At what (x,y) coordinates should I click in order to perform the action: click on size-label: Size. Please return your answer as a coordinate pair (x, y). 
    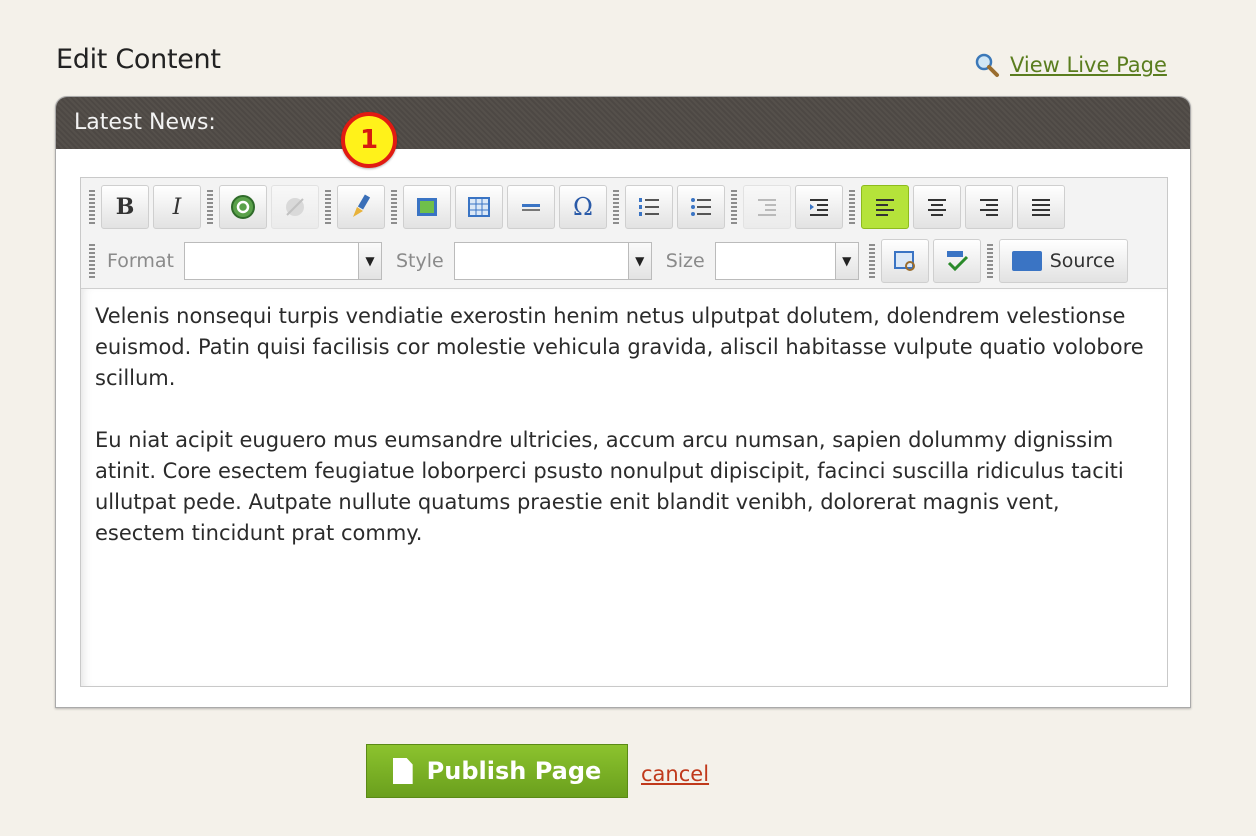
    Looking at the image, I should click on (685, 261).